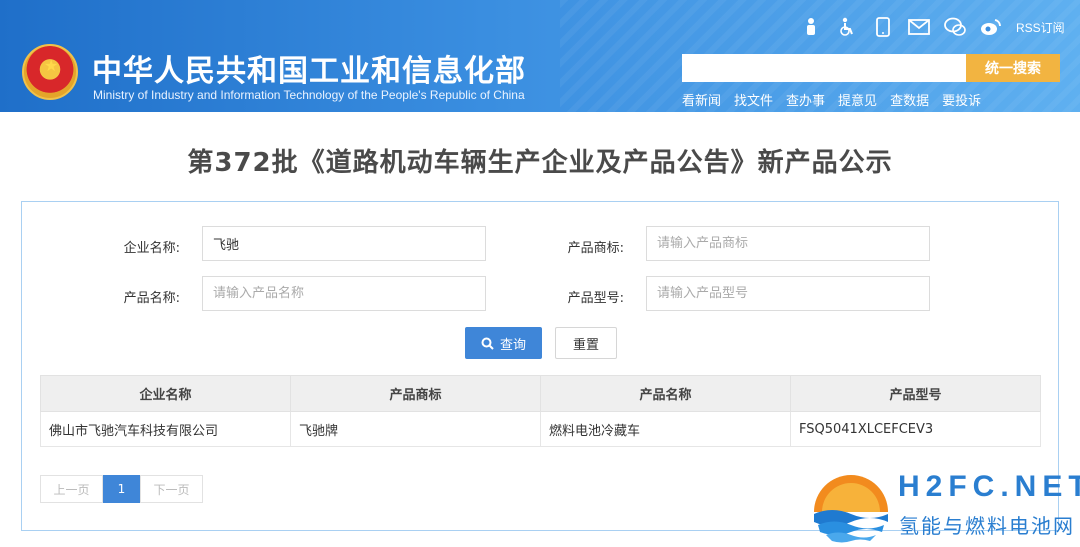 This screenshot has width=1080, height=547. I want to click on star-icon: ★, so click(51, 65).